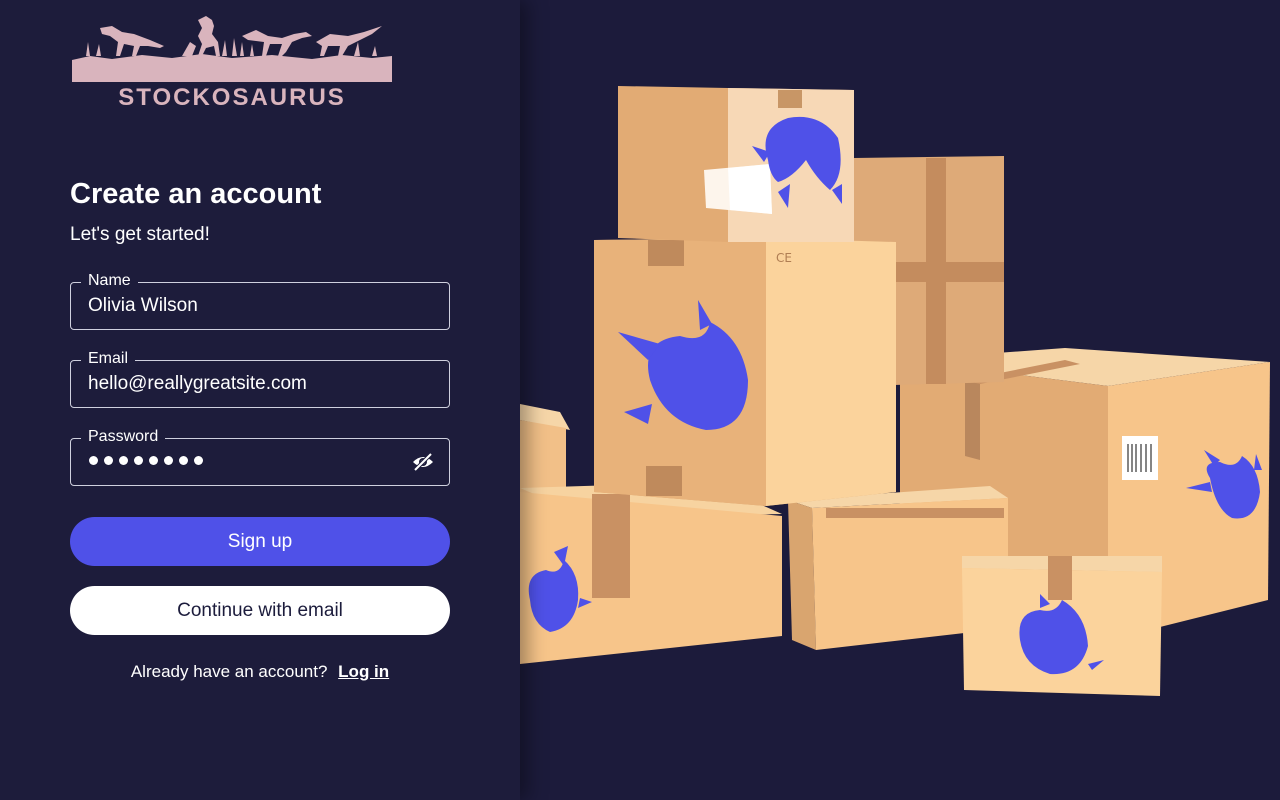  What do you see at coordinates (651, 573) in the screenshot?
I see `bottom-left-box` at bounding box center [651, 573].